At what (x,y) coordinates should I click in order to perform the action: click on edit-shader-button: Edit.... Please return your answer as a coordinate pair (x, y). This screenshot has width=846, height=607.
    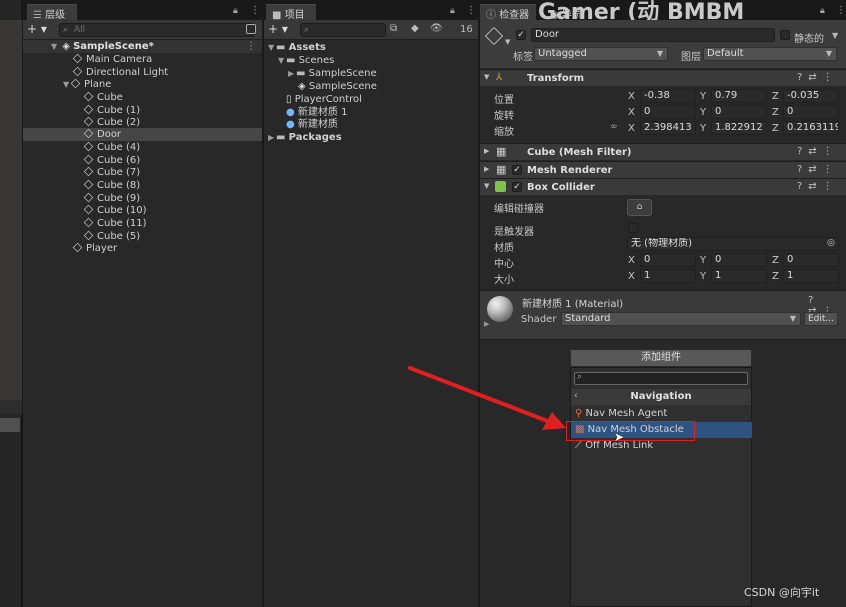
    Looking at the image, I should click on (821, 319).